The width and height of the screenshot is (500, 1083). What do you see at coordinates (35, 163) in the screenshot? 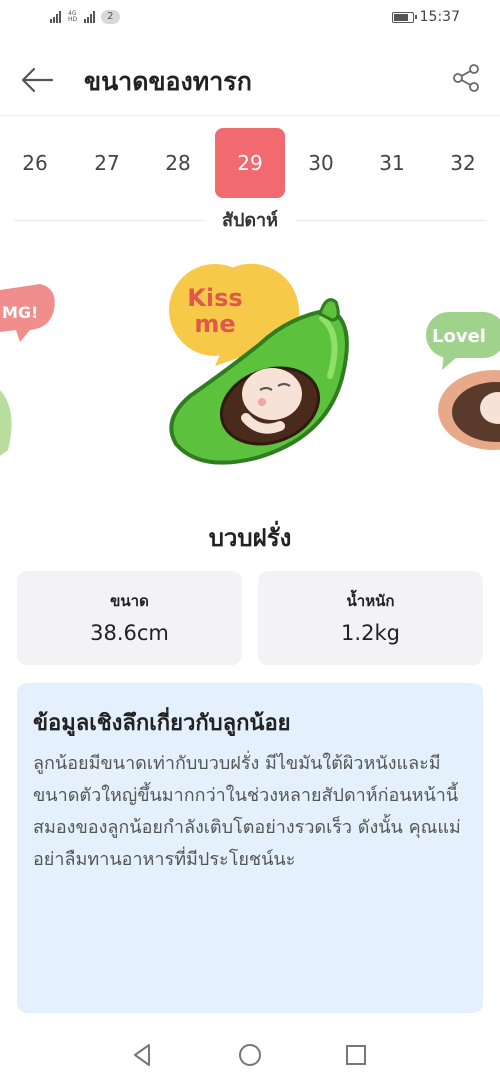
I see `week-item-26: 26` at bounding box center [35, 163].